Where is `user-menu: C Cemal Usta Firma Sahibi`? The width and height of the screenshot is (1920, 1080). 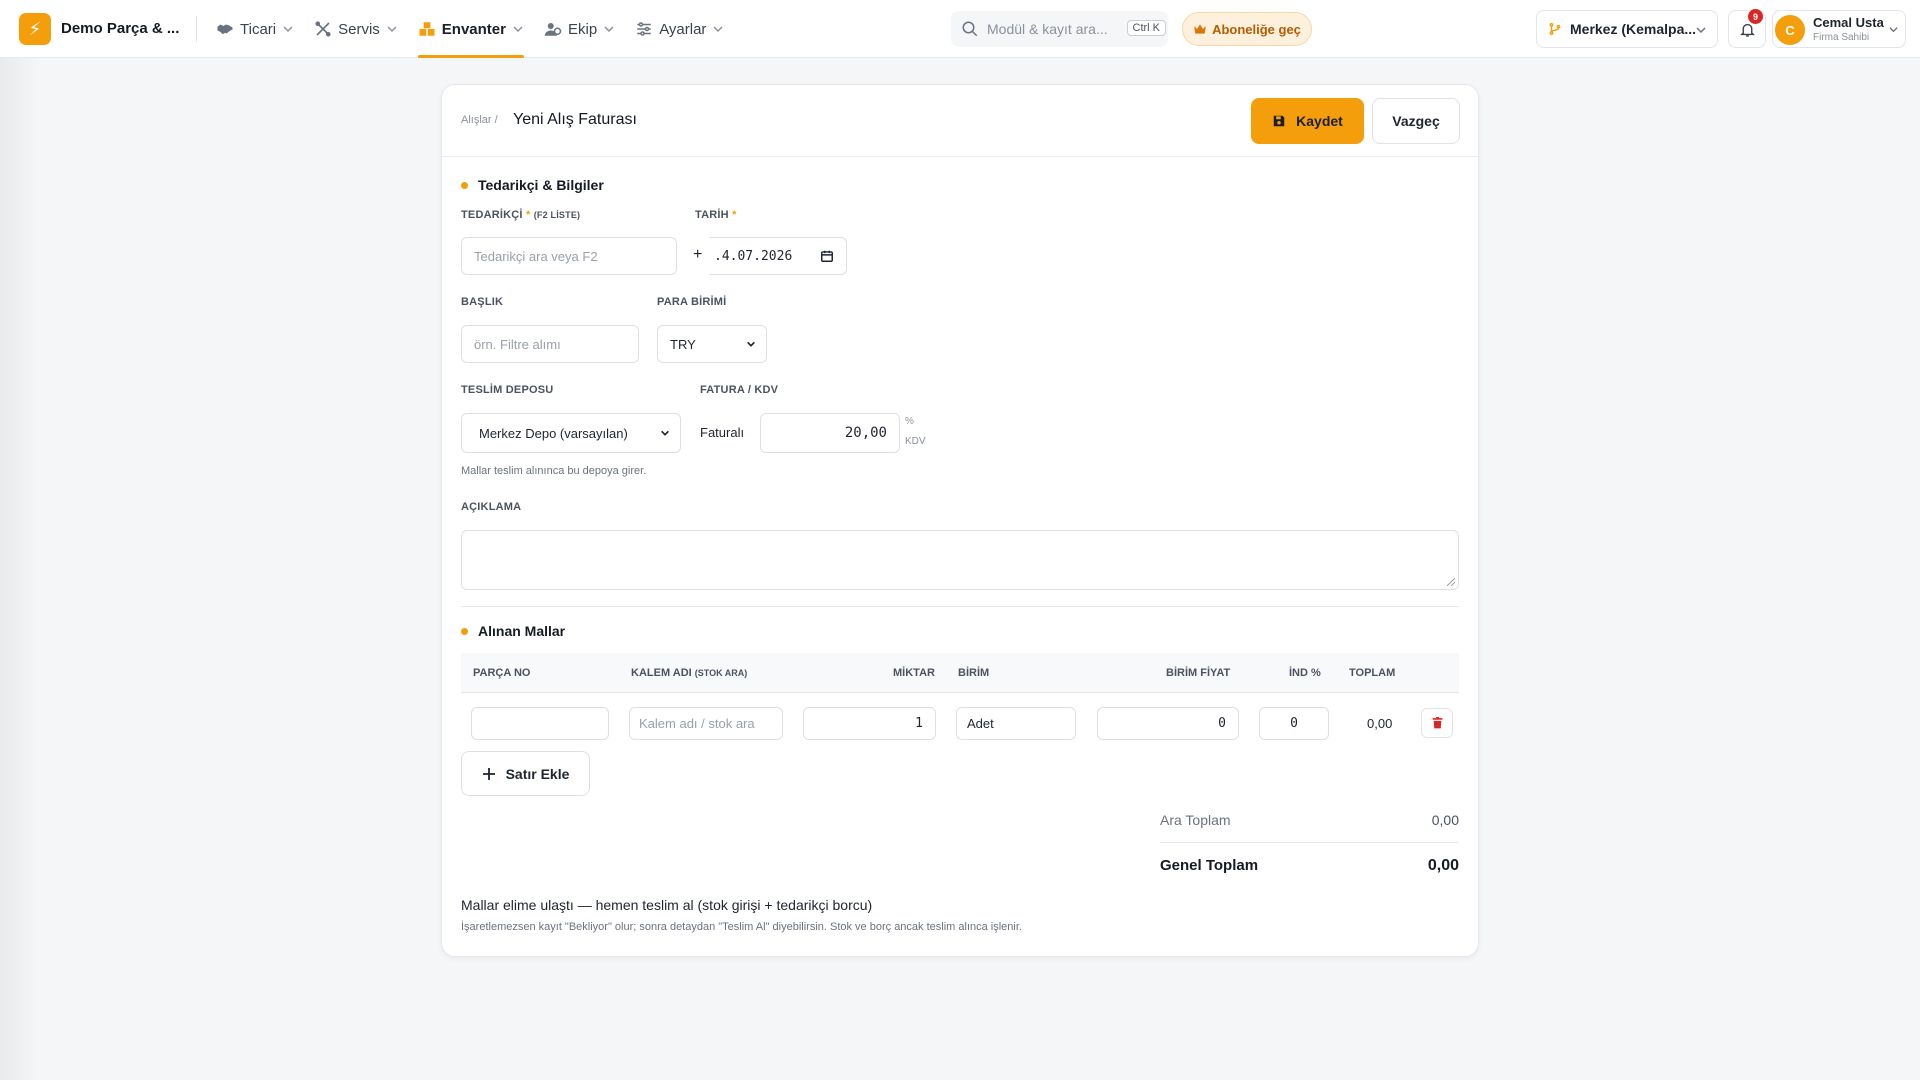
user-menu: C Cemal Usta Firma Sahibi is located at coordinates (1839, 29).